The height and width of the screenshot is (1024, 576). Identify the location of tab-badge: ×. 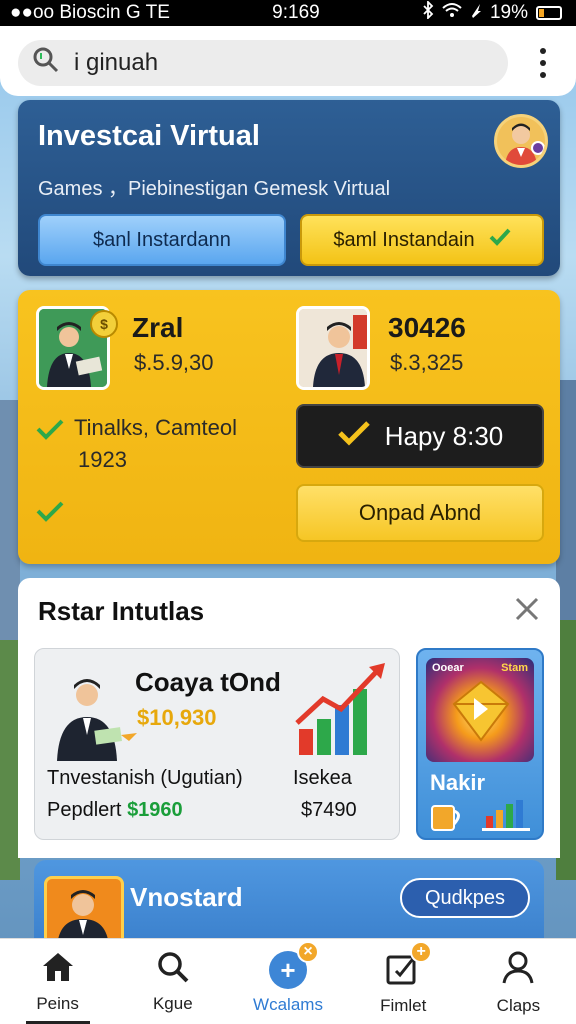
(308, 952).